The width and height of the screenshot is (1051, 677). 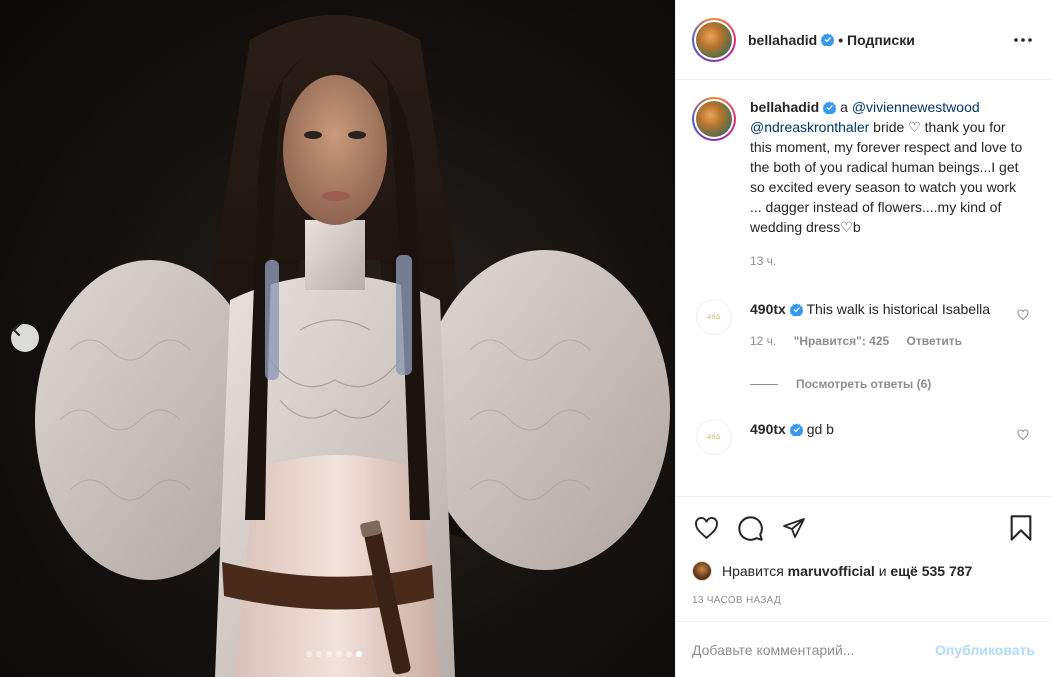 What do you see at coordinates (25, 338) in the screenshot?
I see `previous-slide-button` at bounding box center [25, 338].